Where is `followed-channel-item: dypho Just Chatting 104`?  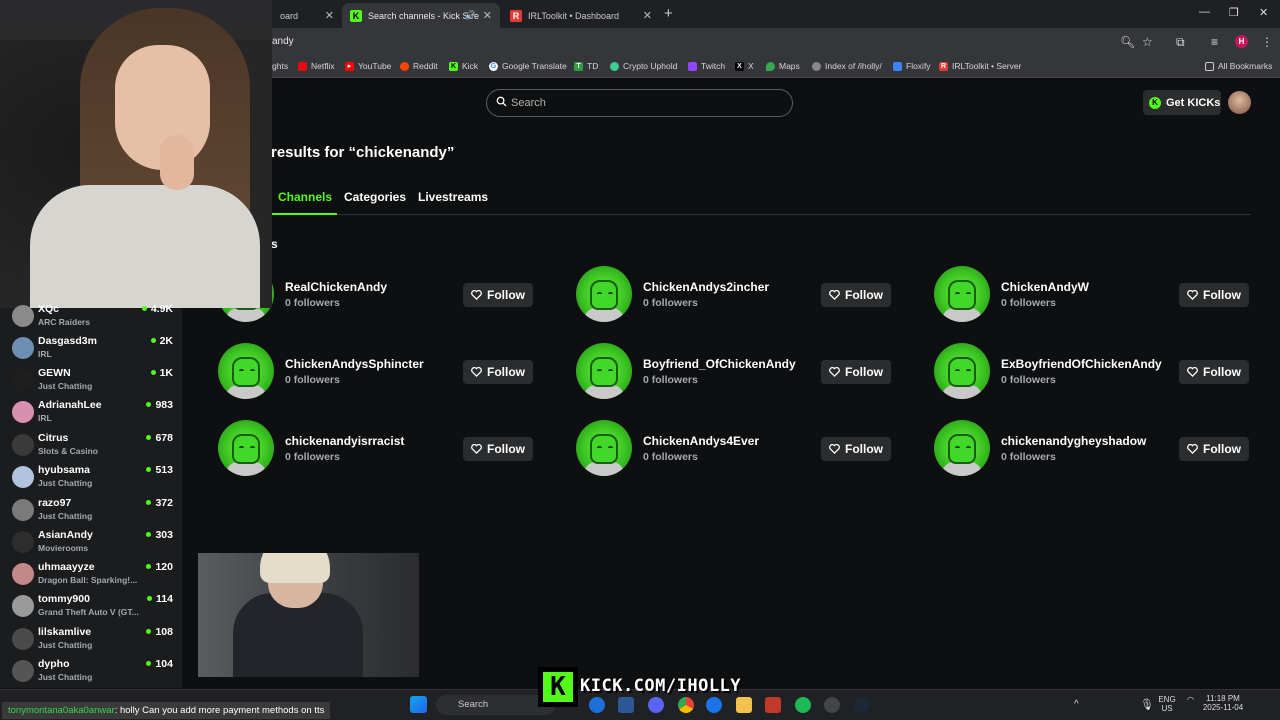
followed-channel-item: dypho Just Chatting 104 is located at coordinates (91, 671).